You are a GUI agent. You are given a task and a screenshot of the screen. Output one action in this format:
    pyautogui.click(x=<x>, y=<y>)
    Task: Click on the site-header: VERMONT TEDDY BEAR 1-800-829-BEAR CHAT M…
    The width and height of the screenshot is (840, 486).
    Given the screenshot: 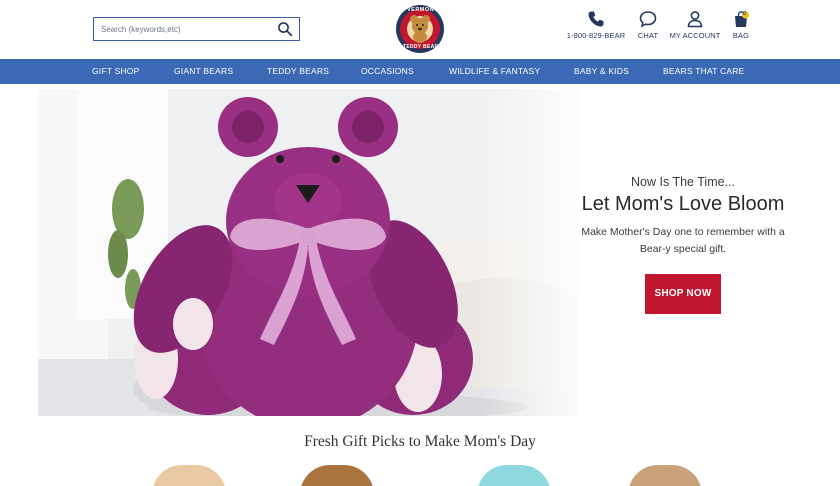 What is the action you would take?
    pyautogui.click(x=420, y=29)
    